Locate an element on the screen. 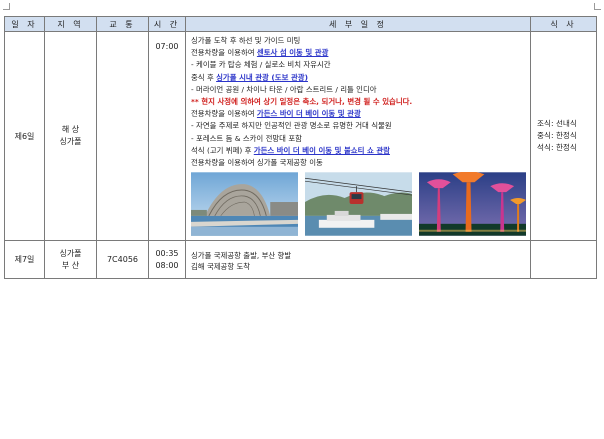  meal-item: 석식: 한정식 is located at coordinates (557, 148).